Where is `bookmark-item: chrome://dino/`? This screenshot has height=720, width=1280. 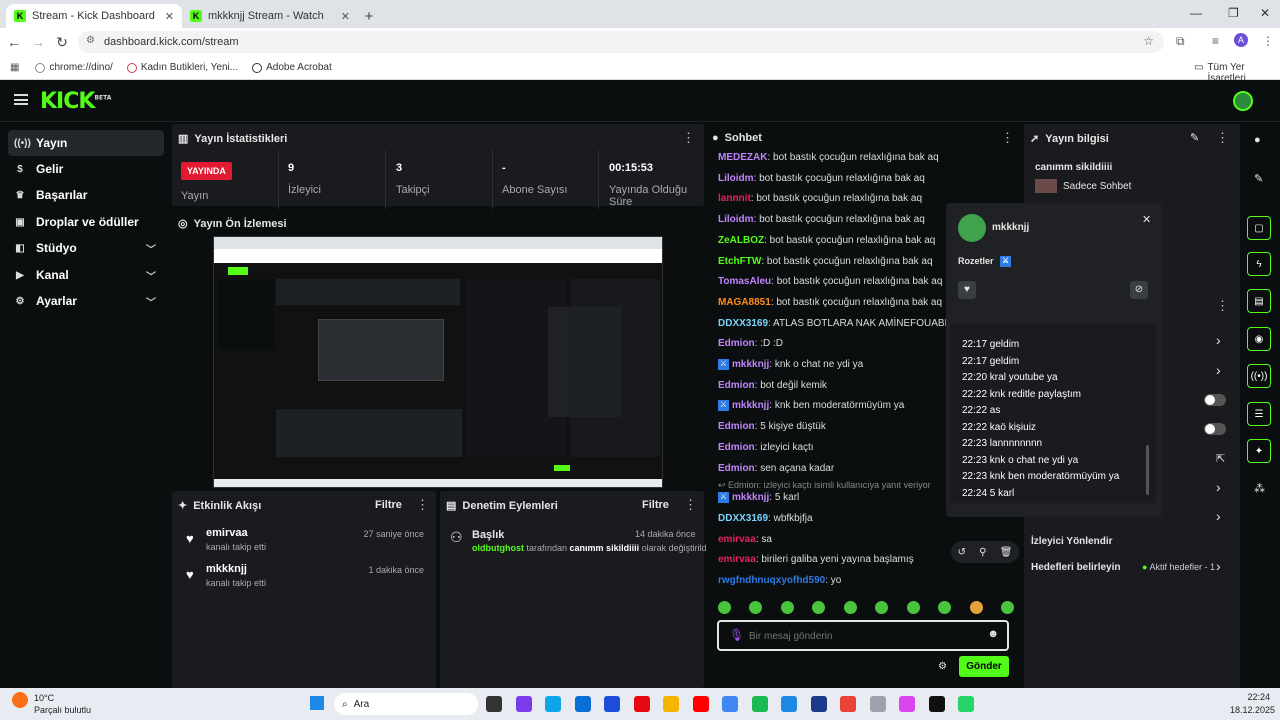 bookmark-item: chrome://dino/ is located at coordinates (74, 67).